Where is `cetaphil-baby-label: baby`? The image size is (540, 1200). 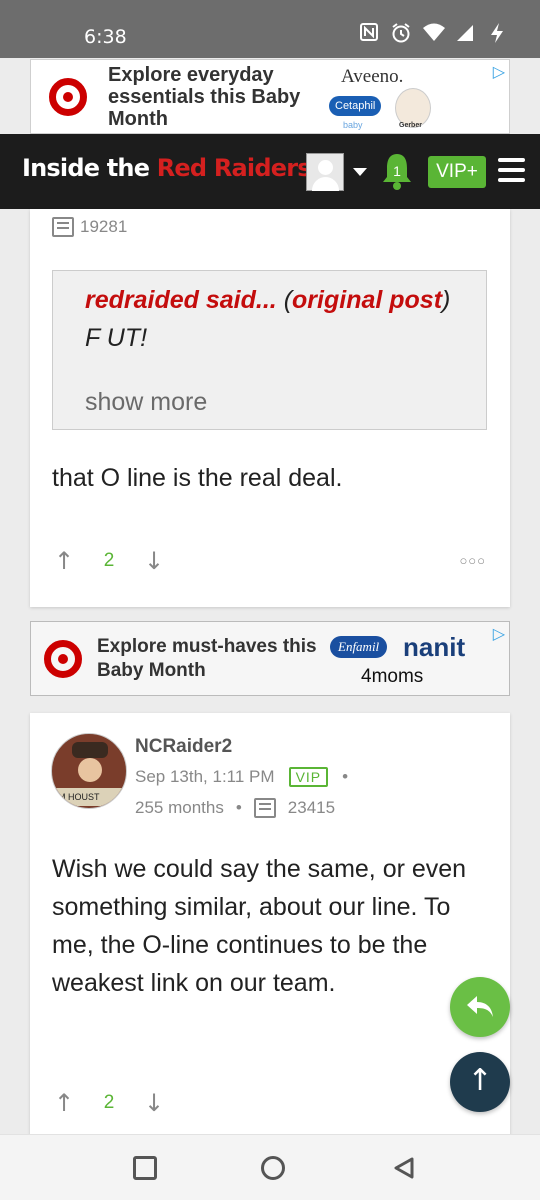
cetaphil-baby-label: baby is located at coordinates (353, 125).